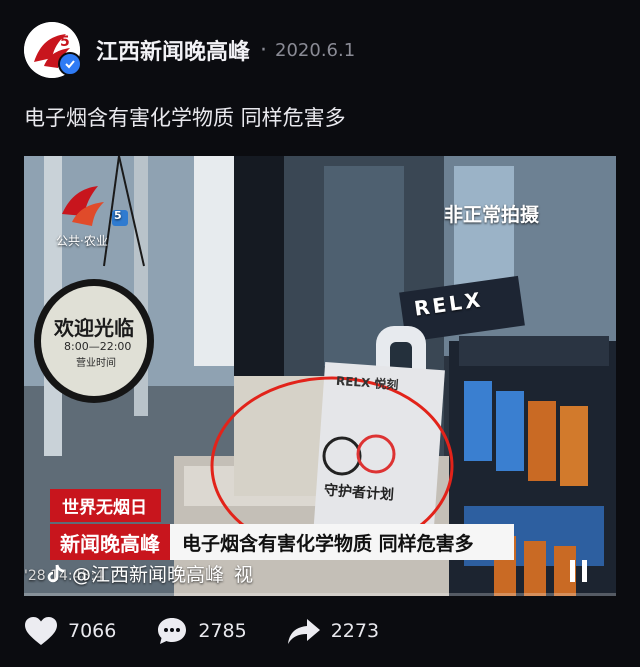  I want to click on post-text: 电子烟含有害化学物质 同样危害多, so click(185, 118).